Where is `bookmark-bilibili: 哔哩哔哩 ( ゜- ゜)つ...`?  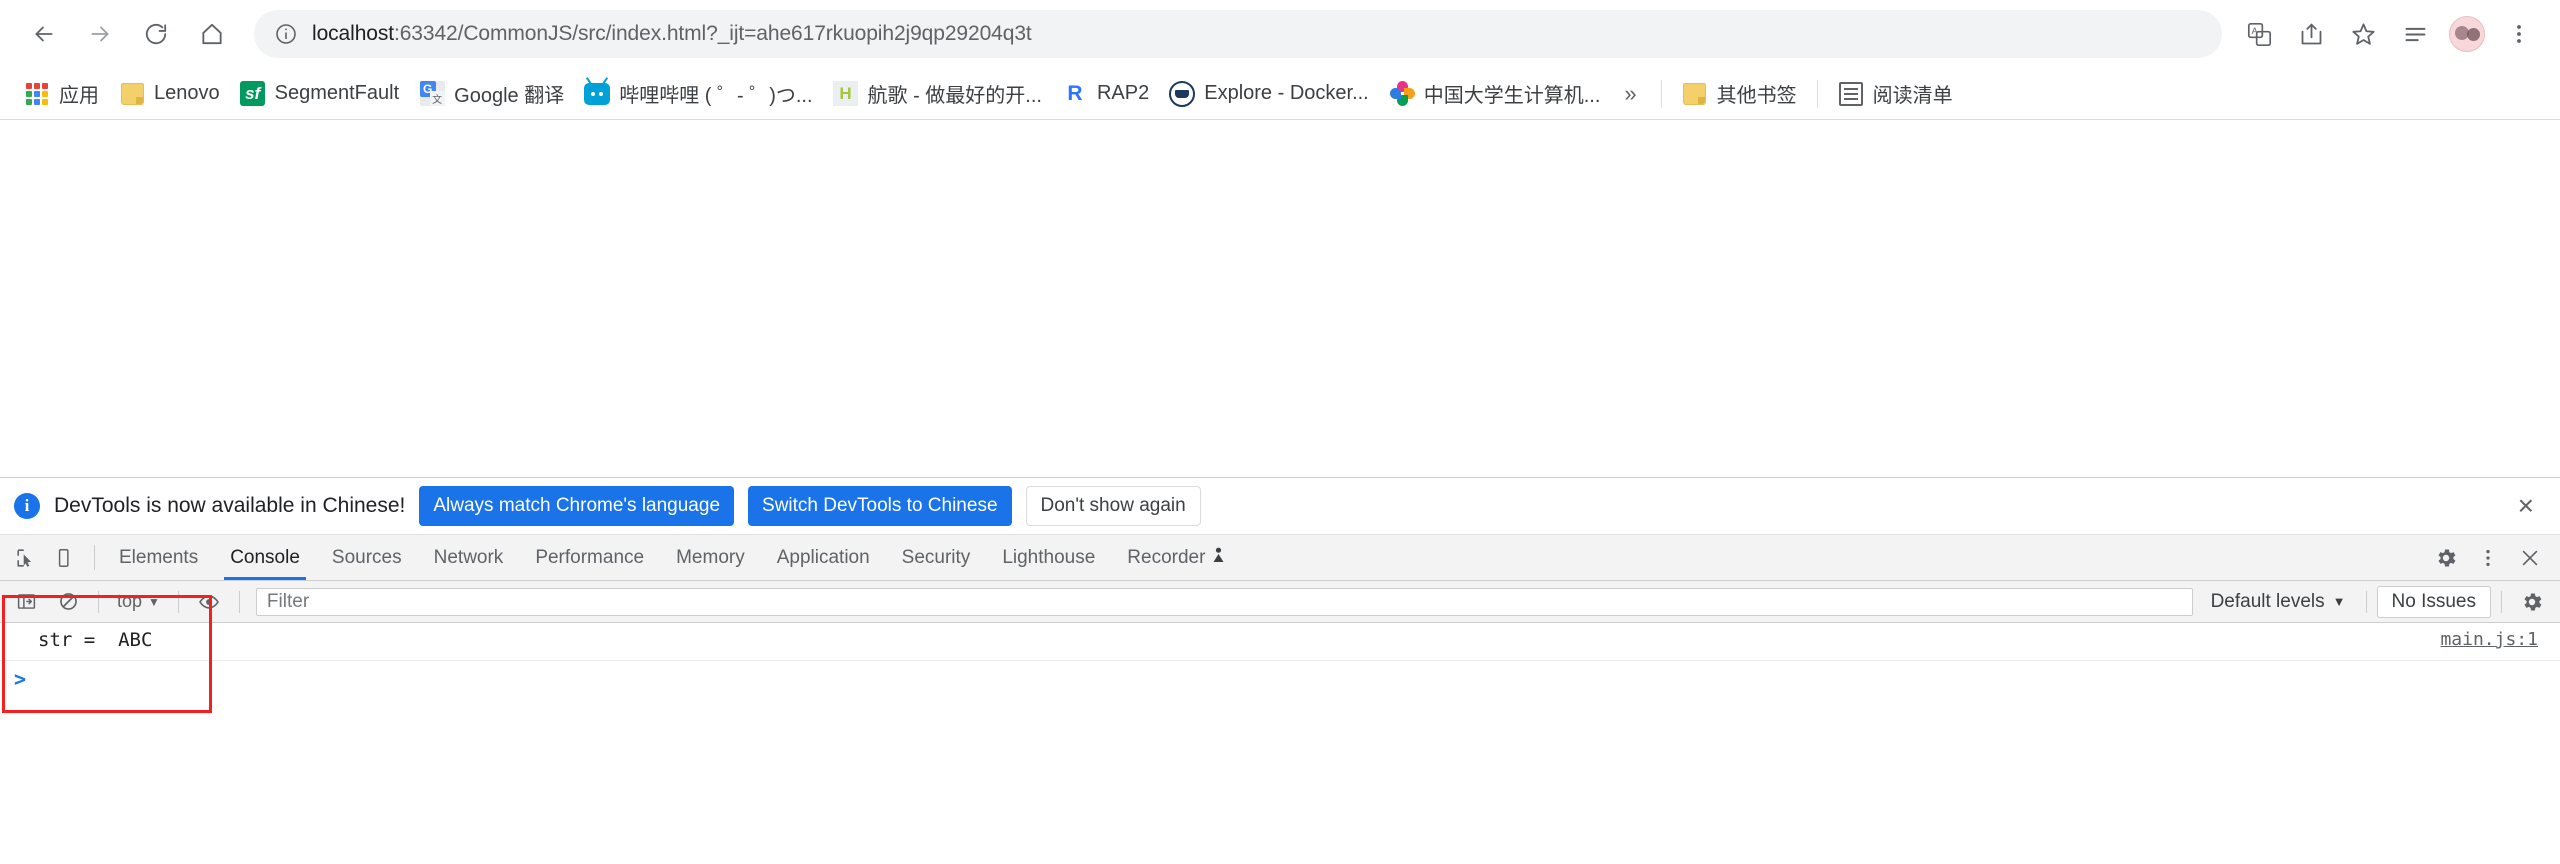 bookmark-bilibili: 哔哩哔哩 ( ゜- ゜)つ... is located at coordinates (698, 93).